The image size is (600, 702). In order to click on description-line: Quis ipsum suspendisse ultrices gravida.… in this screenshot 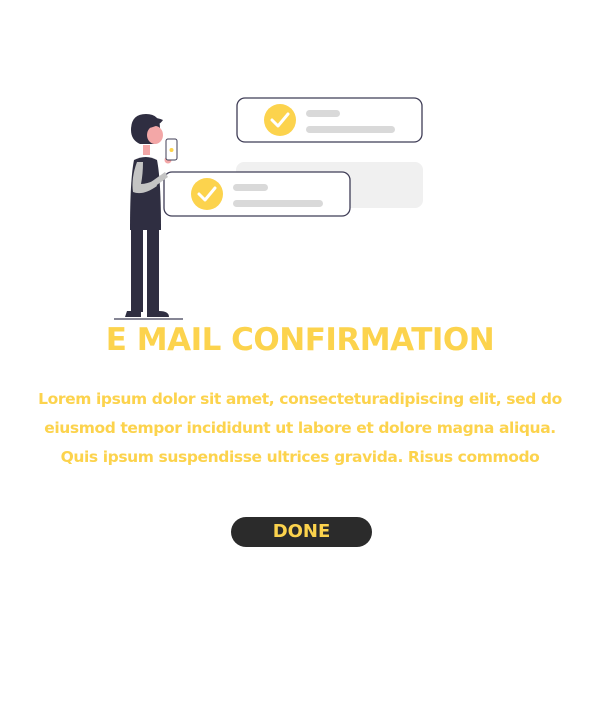, I will do `click(300, 457)`.